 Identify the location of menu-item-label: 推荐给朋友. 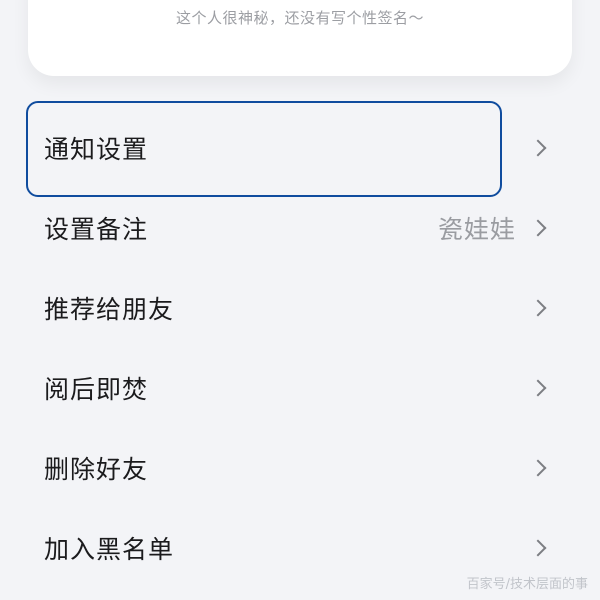
(109, 309).